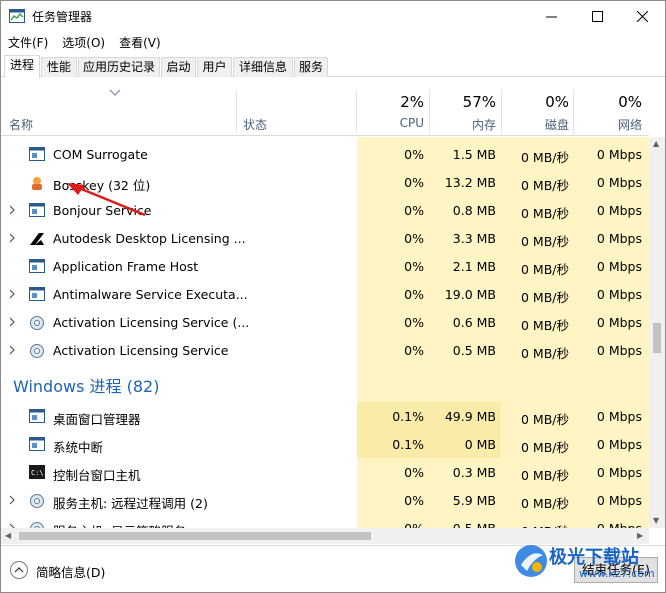  Describe the element at coordinates (480, 444) in the screenshot. I see `memory-value: 0 MB` at that location.